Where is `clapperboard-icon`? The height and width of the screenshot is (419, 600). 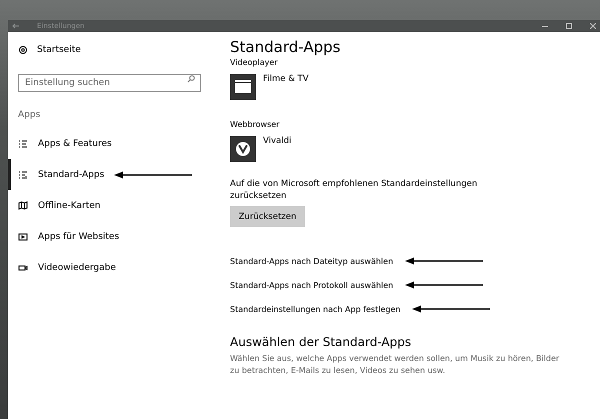 clapperboard-icon is located at coordinates (243, 87).